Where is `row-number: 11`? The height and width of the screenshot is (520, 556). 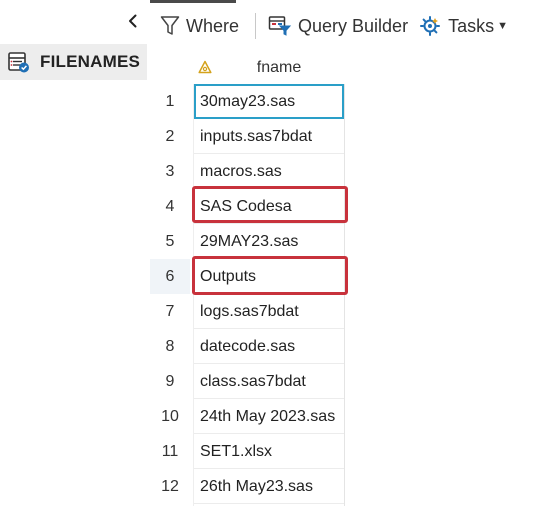 row-number: 11 is located at coordinates (170, 451).